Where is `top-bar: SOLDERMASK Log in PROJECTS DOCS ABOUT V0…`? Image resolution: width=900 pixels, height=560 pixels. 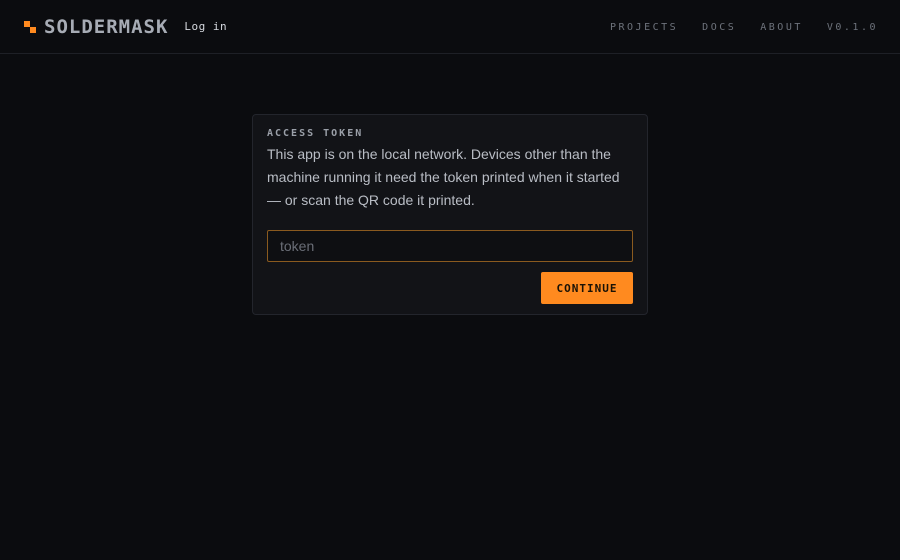
top-bar: SOLDERMASK Log in PROJECTS DOCS ABOUT V0… is located at coordinates (450, 27).